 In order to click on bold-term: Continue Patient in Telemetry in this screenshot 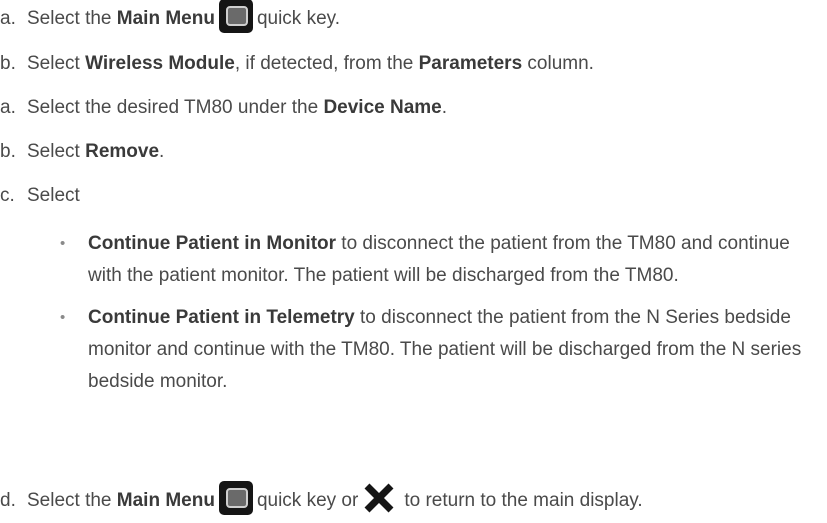, I will do `click(221, 317)`.